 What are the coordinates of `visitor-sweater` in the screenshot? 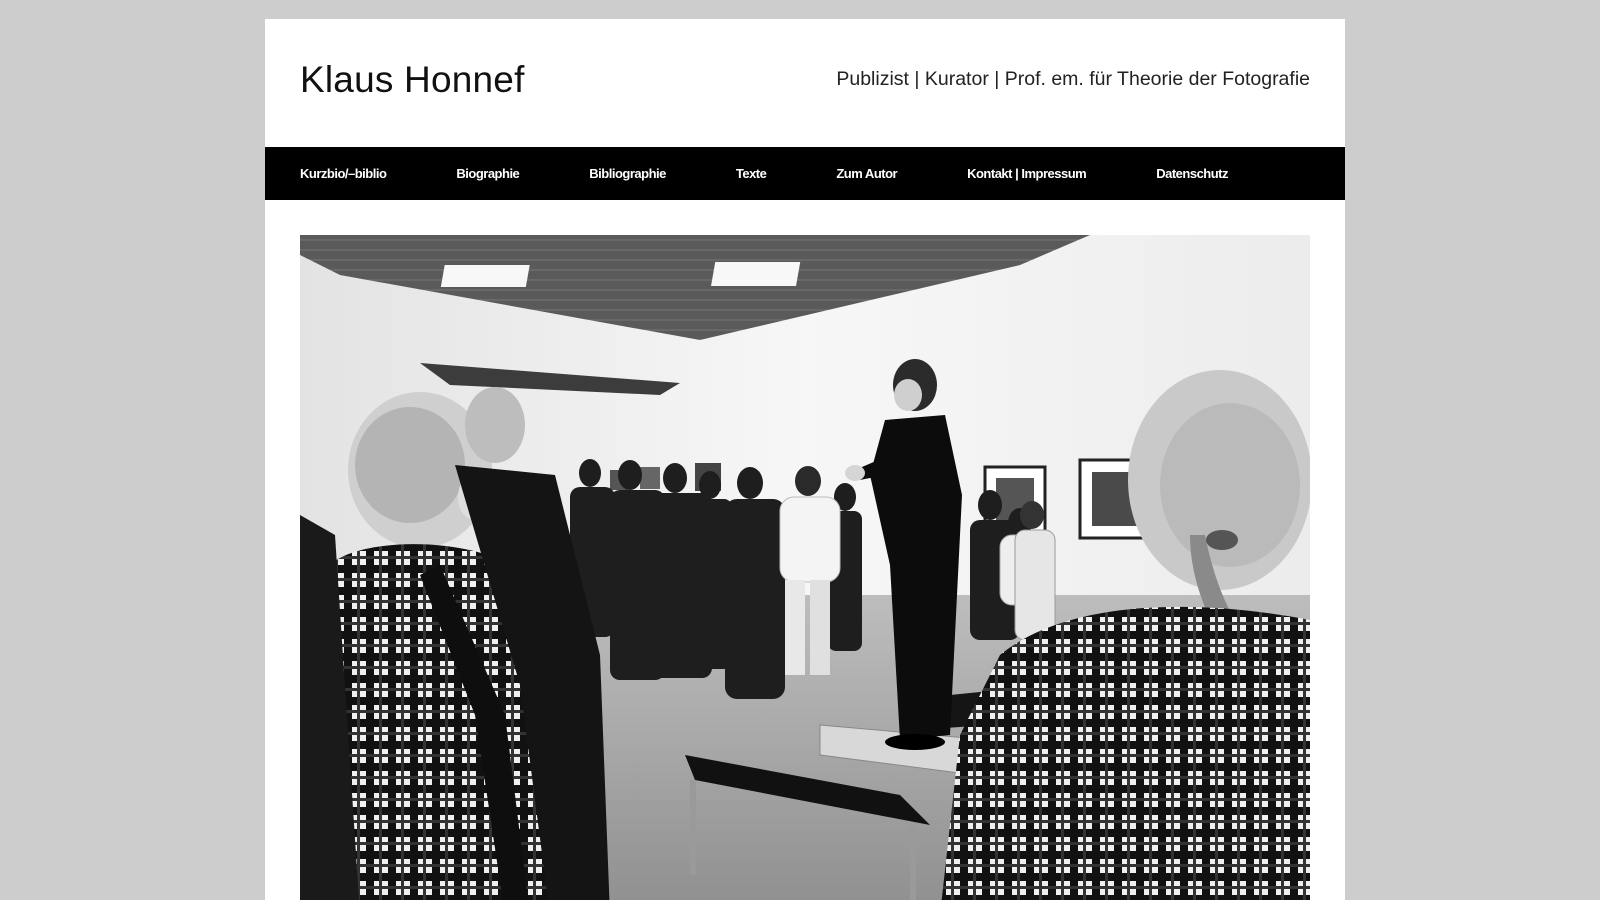 It's located at (810, 539).